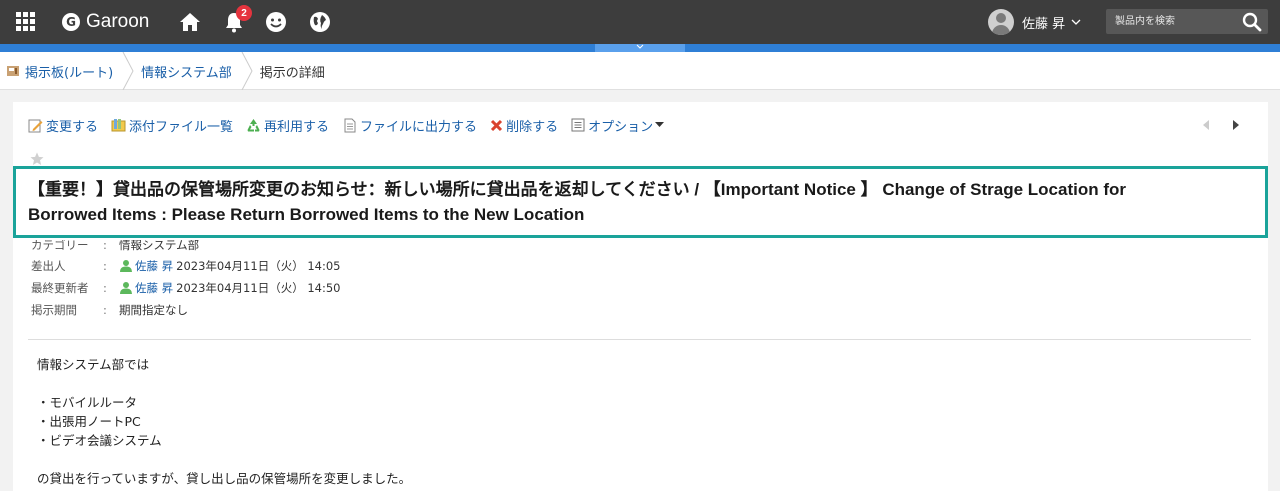 The image size is (1280, 491). Describe the element at coordinates (69, 71) in the screenshot. I see `breadcrumb-root-link: 掲示板(ルート)` at that location.